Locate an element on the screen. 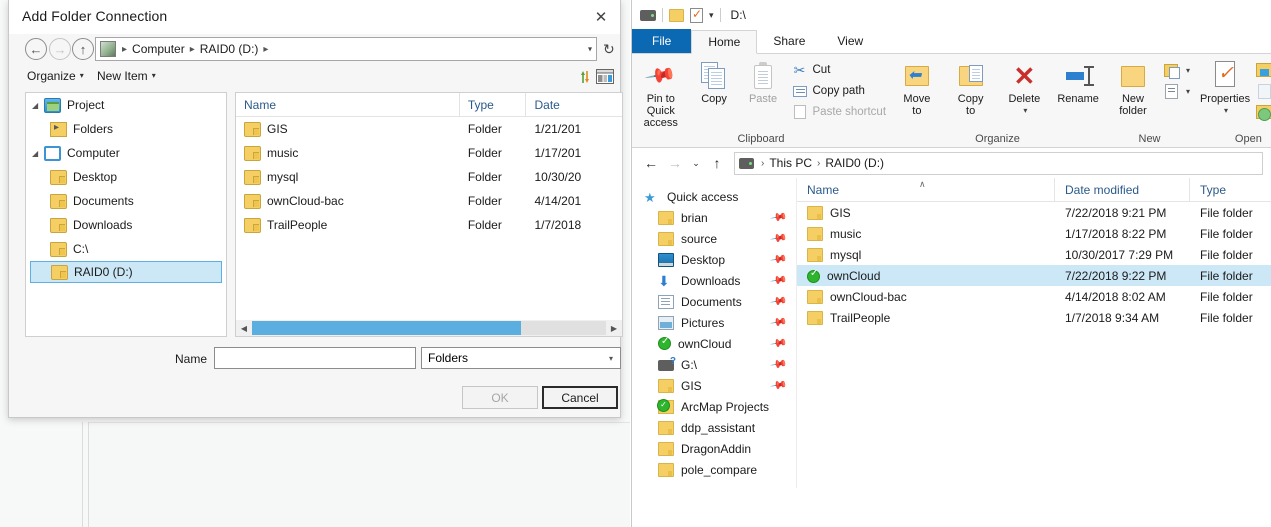 The image size is (1271, 527). sort-icon is located at coordinates (585, 77).